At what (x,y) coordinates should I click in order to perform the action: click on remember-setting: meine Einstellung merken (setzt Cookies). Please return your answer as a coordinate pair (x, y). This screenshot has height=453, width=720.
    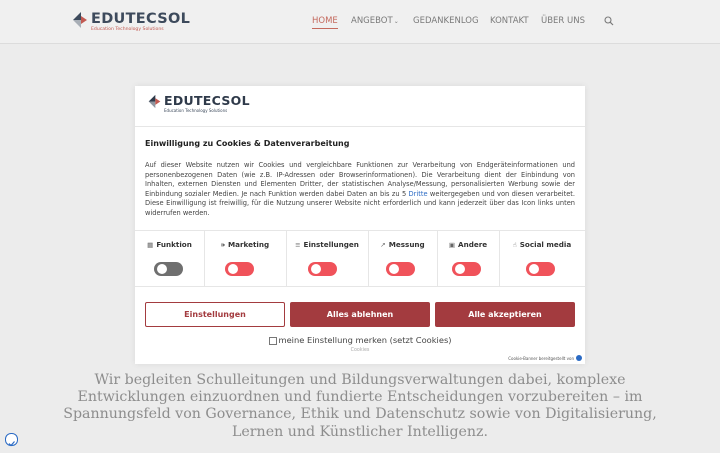
    Looking at the image, I should click on (360, 340).